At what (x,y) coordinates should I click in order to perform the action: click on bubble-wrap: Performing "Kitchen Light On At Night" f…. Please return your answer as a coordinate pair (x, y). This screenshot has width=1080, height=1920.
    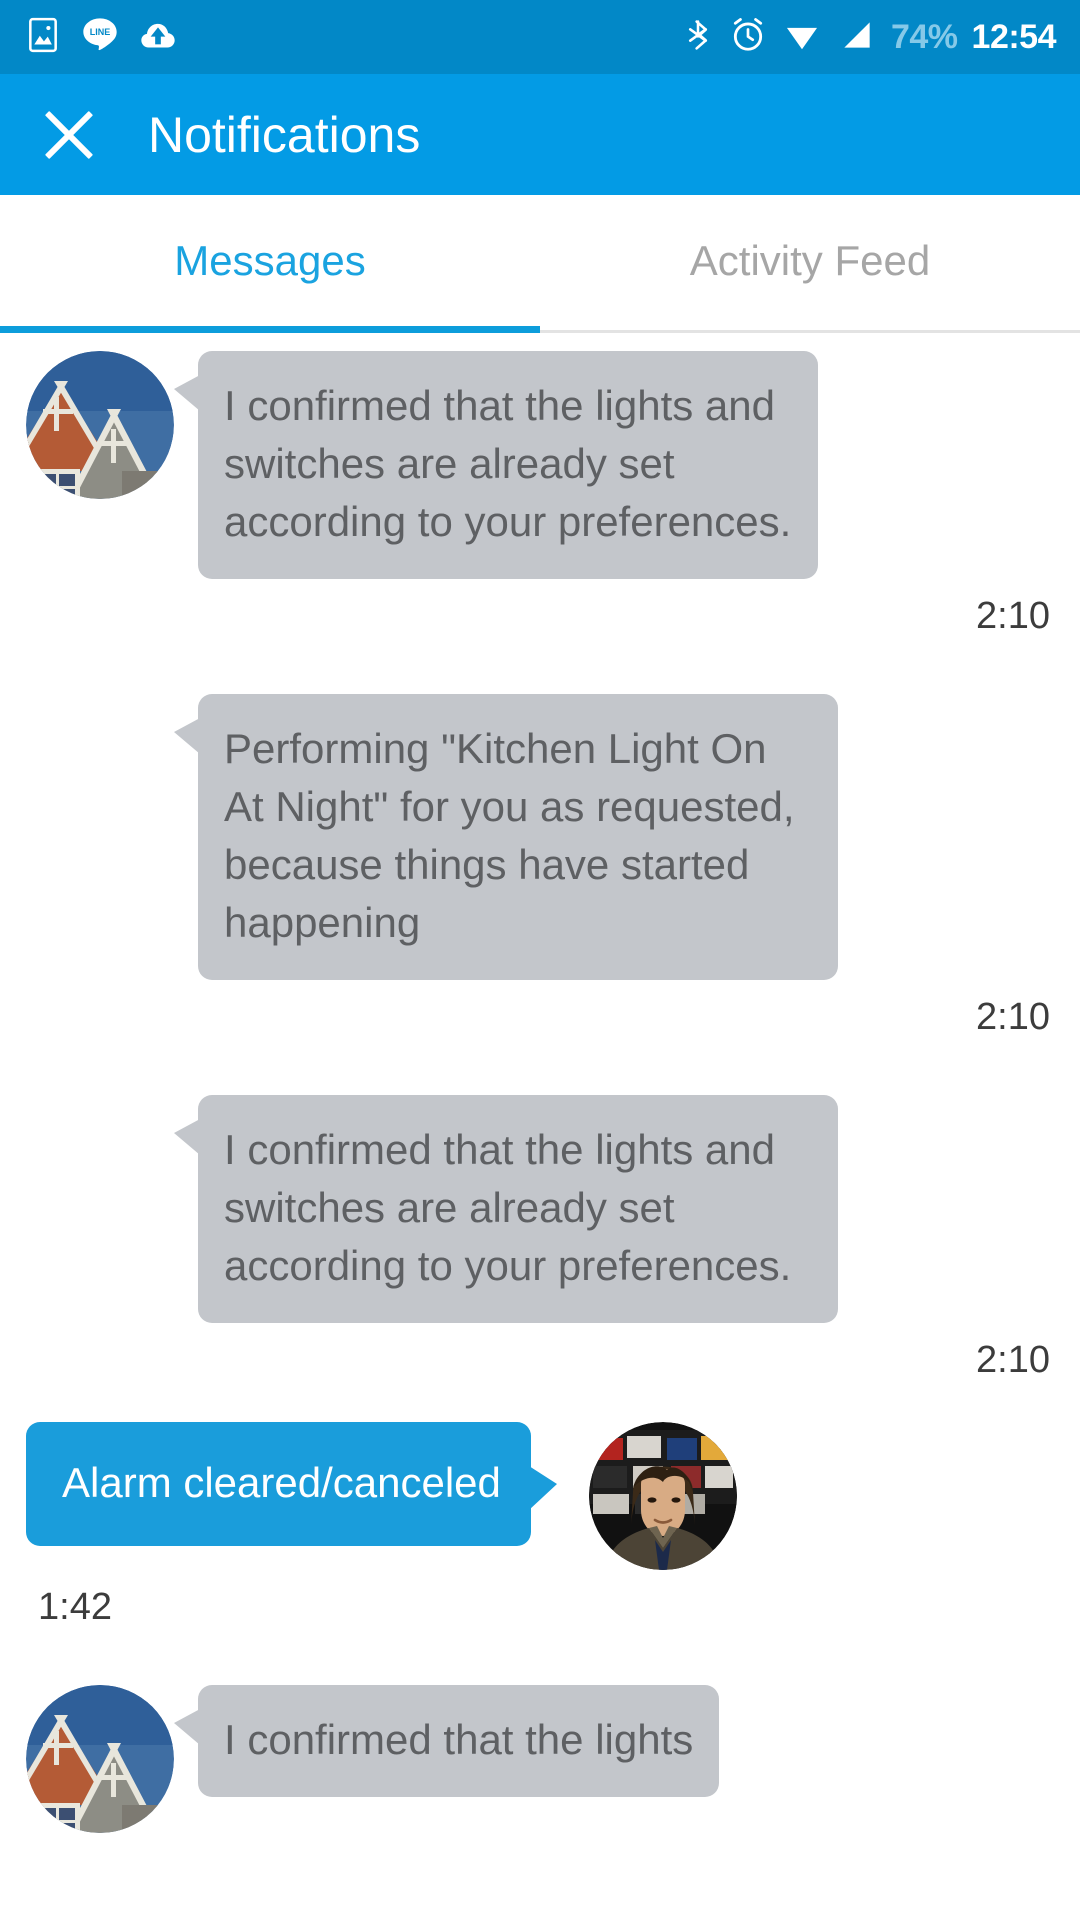
    Looking at the image, I should click on (506, 837).